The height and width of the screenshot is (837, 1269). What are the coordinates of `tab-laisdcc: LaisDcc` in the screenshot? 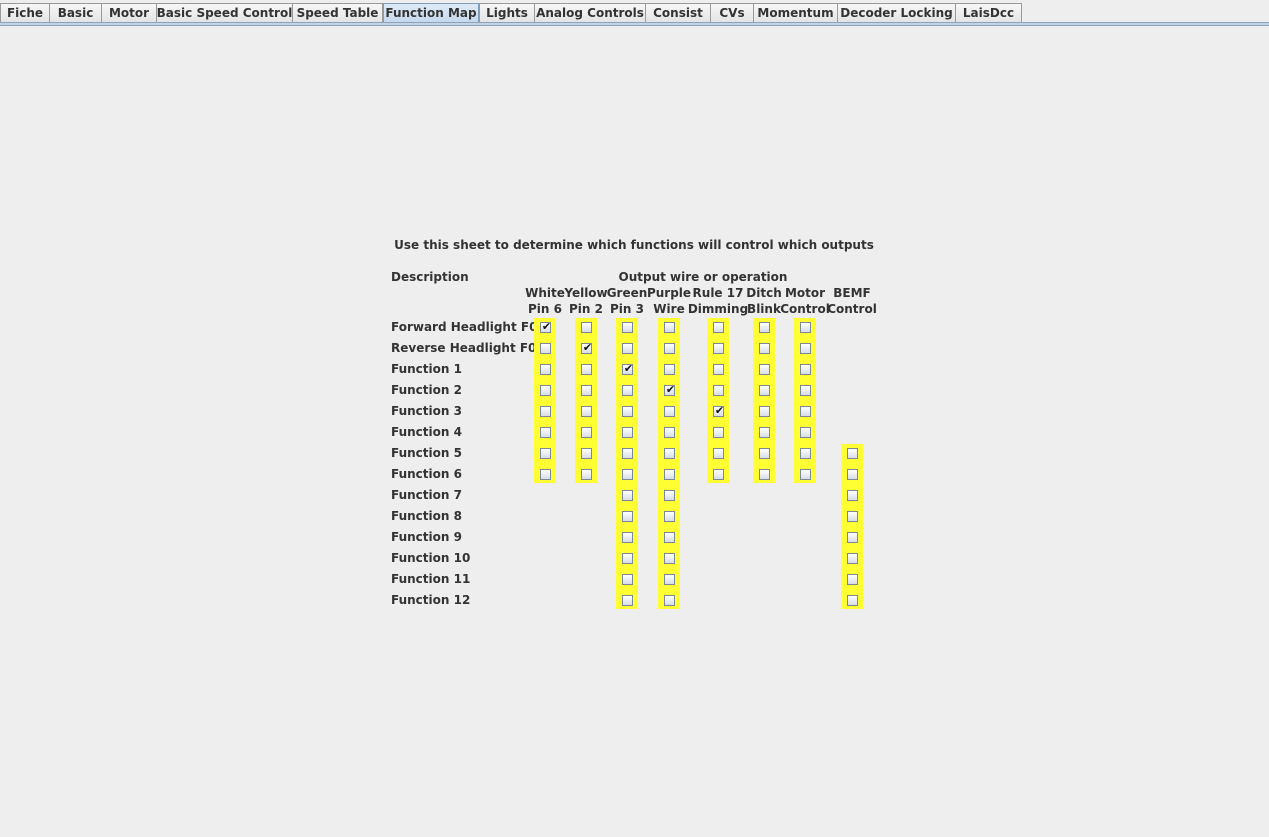 It's located at (988, 12).